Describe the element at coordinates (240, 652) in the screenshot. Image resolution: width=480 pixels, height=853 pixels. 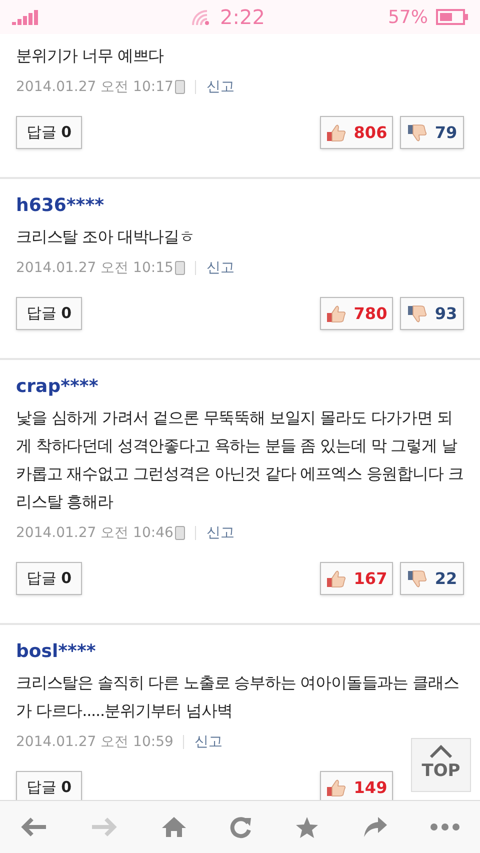
I see `username: bosl****` at that location.